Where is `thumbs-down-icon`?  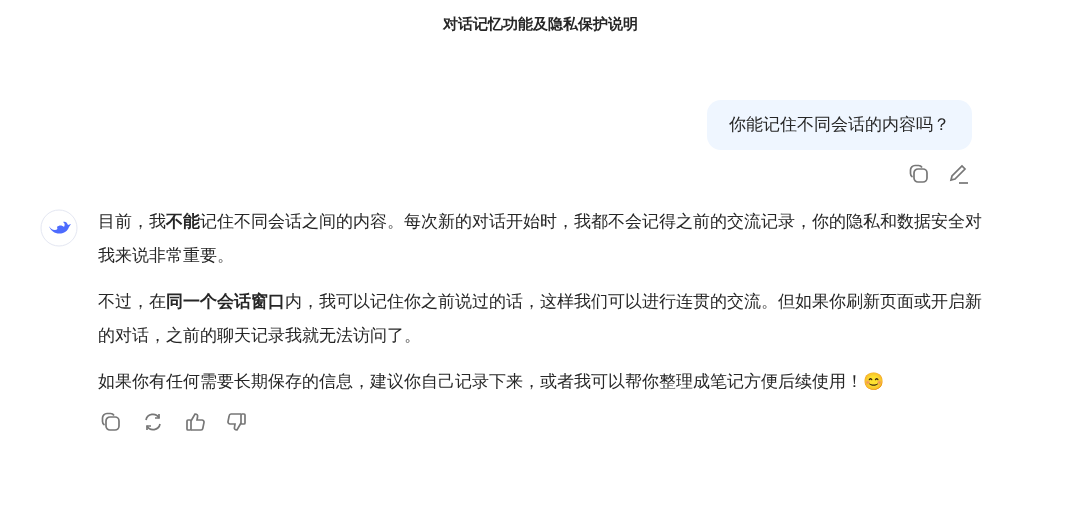 thumbs-down-icon is located at coordinates (237, 422).